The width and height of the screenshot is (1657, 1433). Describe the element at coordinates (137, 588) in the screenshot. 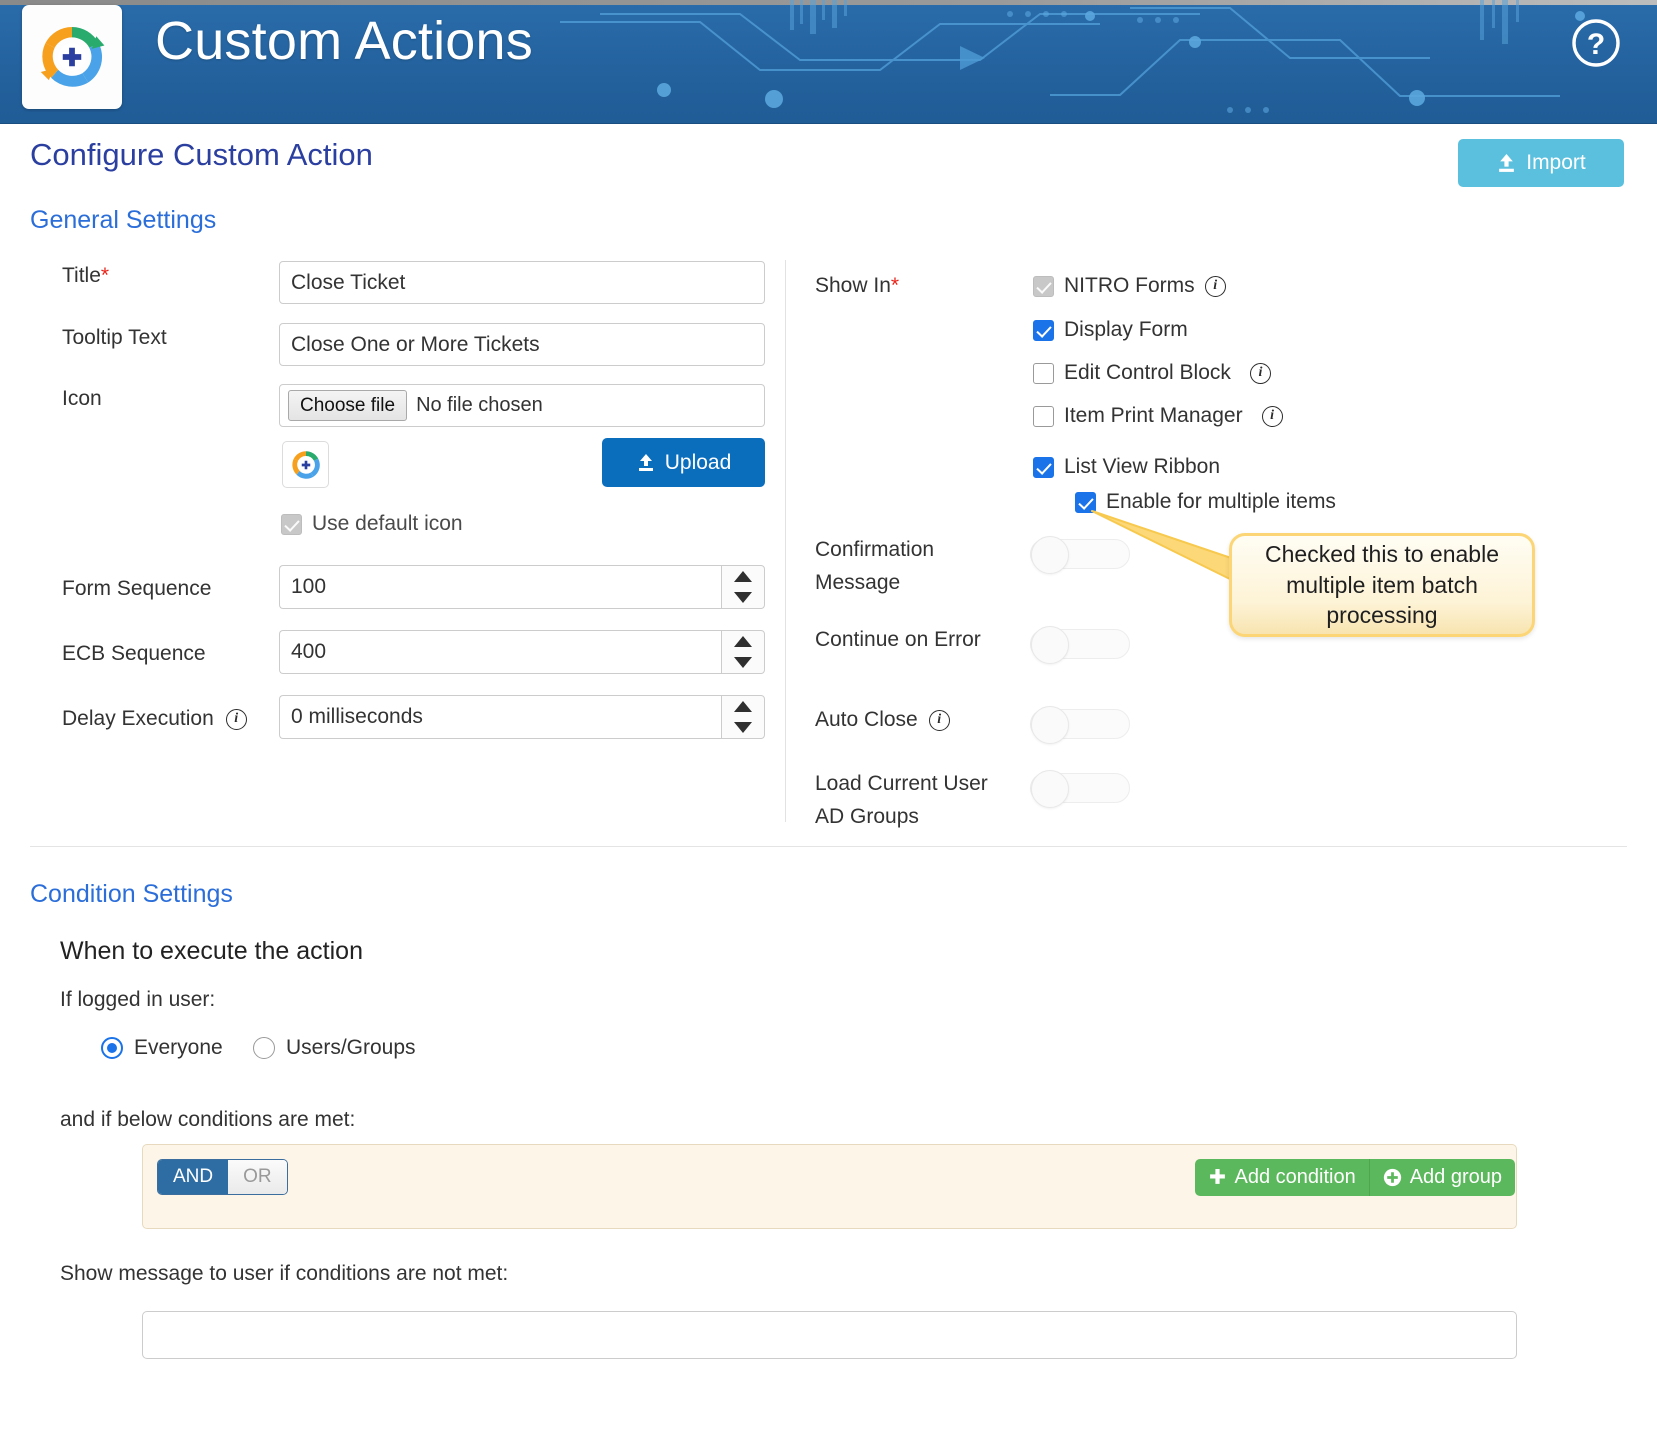

I see `form-sequence-label: Form Sequence` at that location.